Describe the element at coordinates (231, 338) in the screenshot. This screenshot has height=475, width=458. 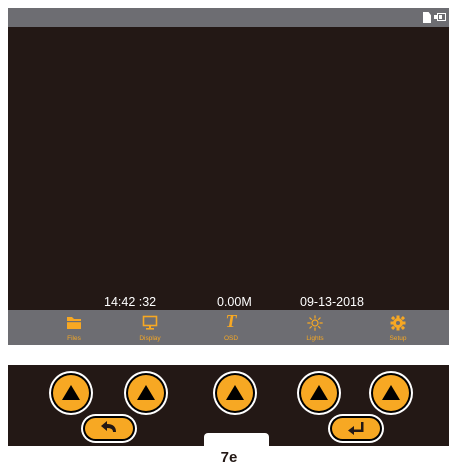
I see `menu-label-osd: OSD` at that location.